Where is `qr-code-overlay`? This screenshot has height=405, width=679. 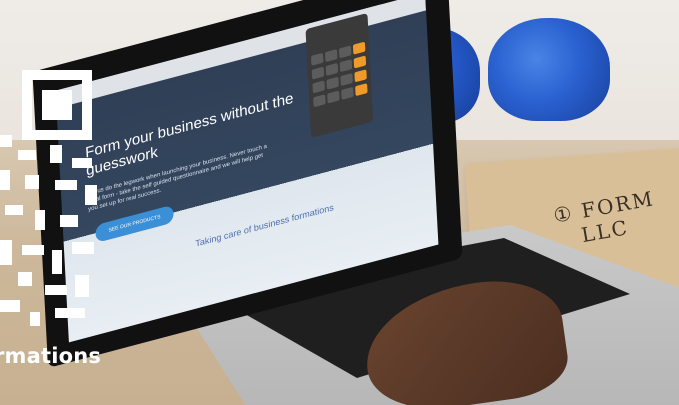 qr-code-overlay is located at coordinates (57, 195).